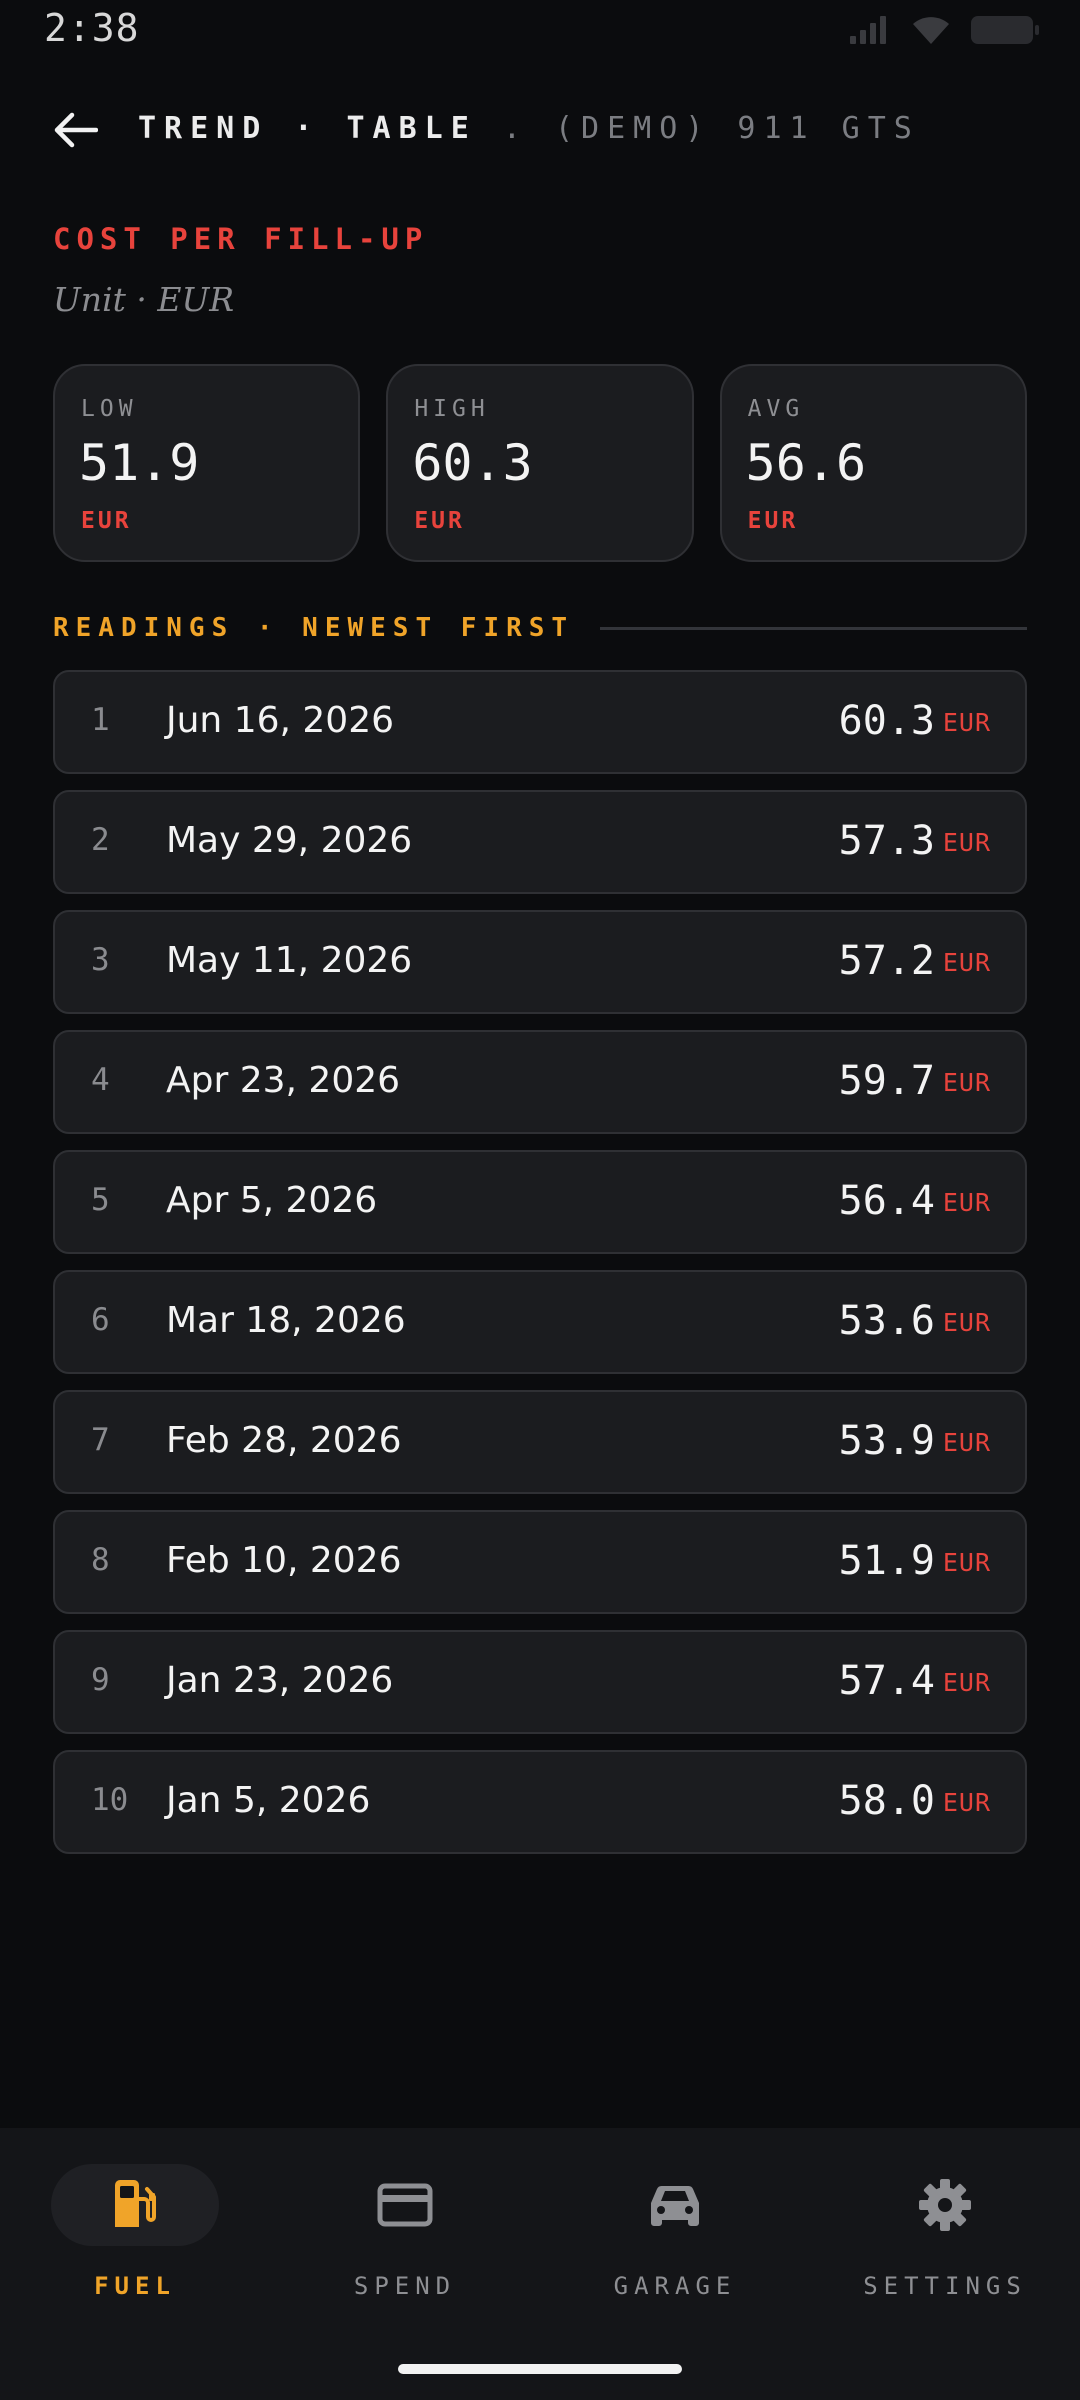 The image size is (1080, 2400). What do you see at coordinates (100, 1200) in the screenshot?
I see `row-index: 5` at bounding box center [100, 1200].